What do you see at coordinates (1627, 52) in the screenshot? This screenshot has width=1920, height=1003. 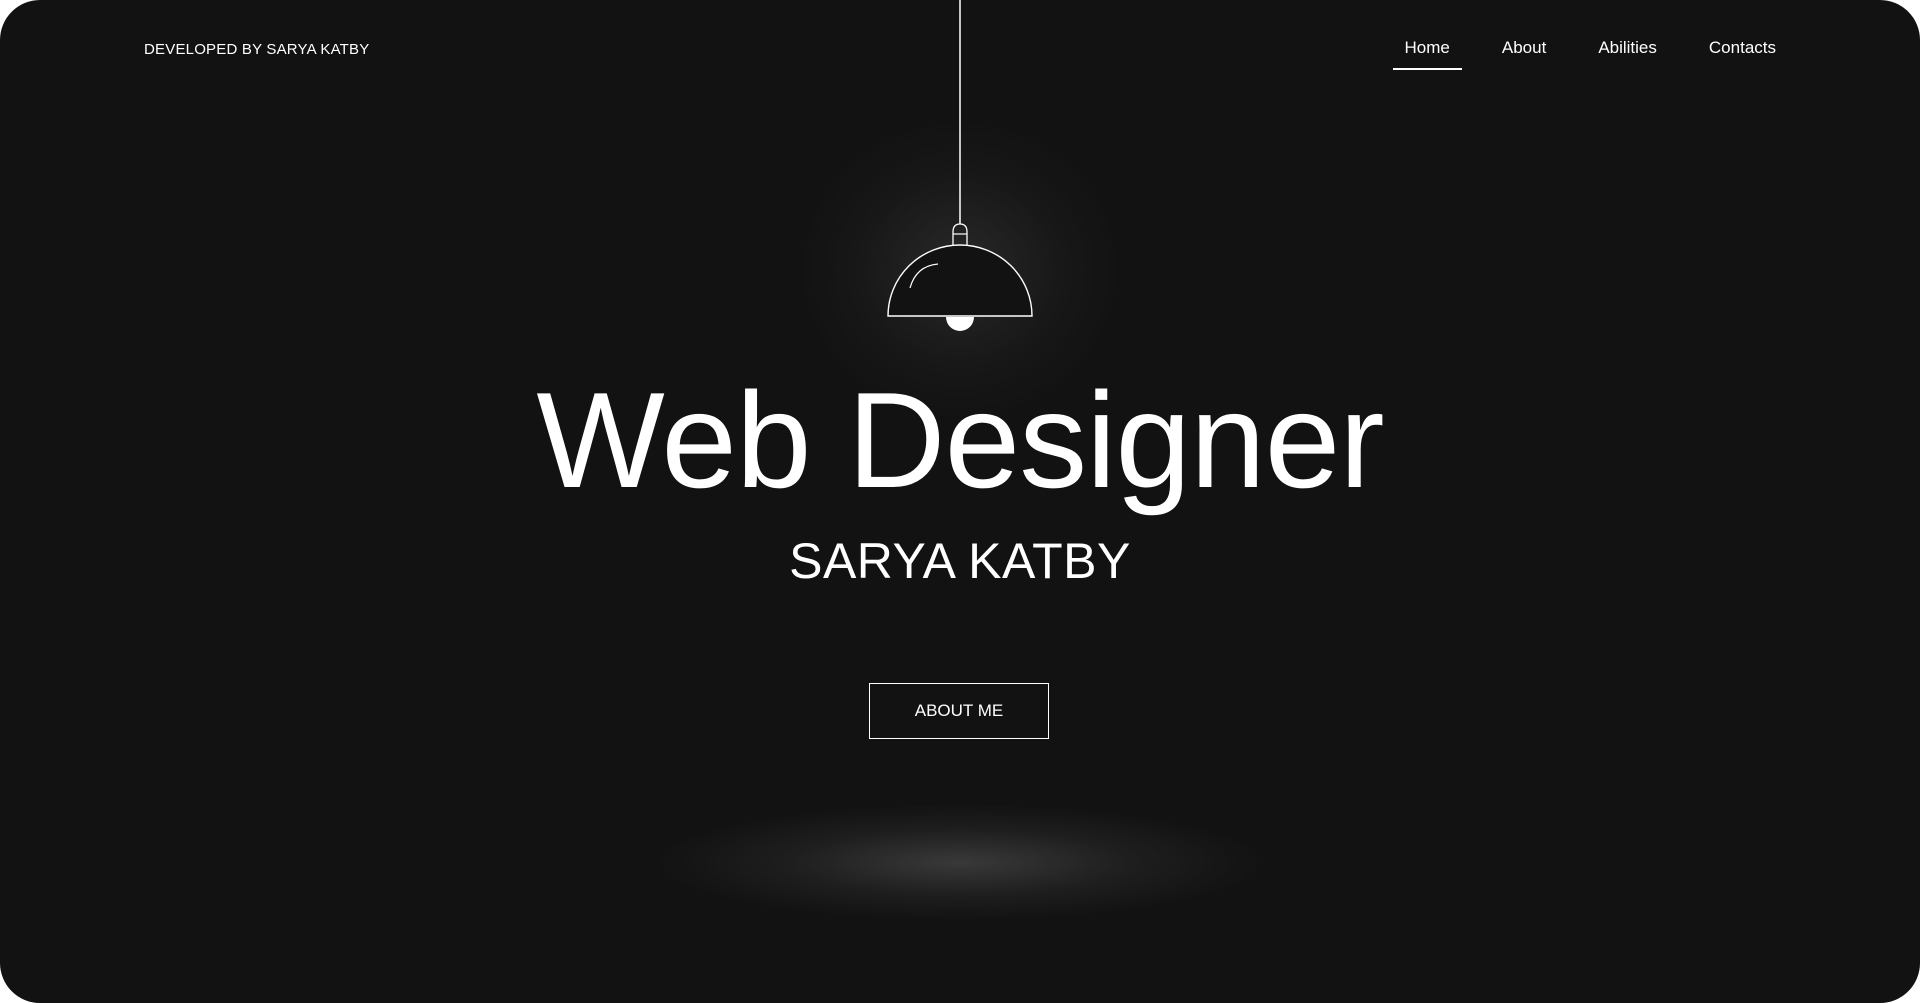 I see `nav-item-abilities: Abilities` at bounding box center [1627, 52].